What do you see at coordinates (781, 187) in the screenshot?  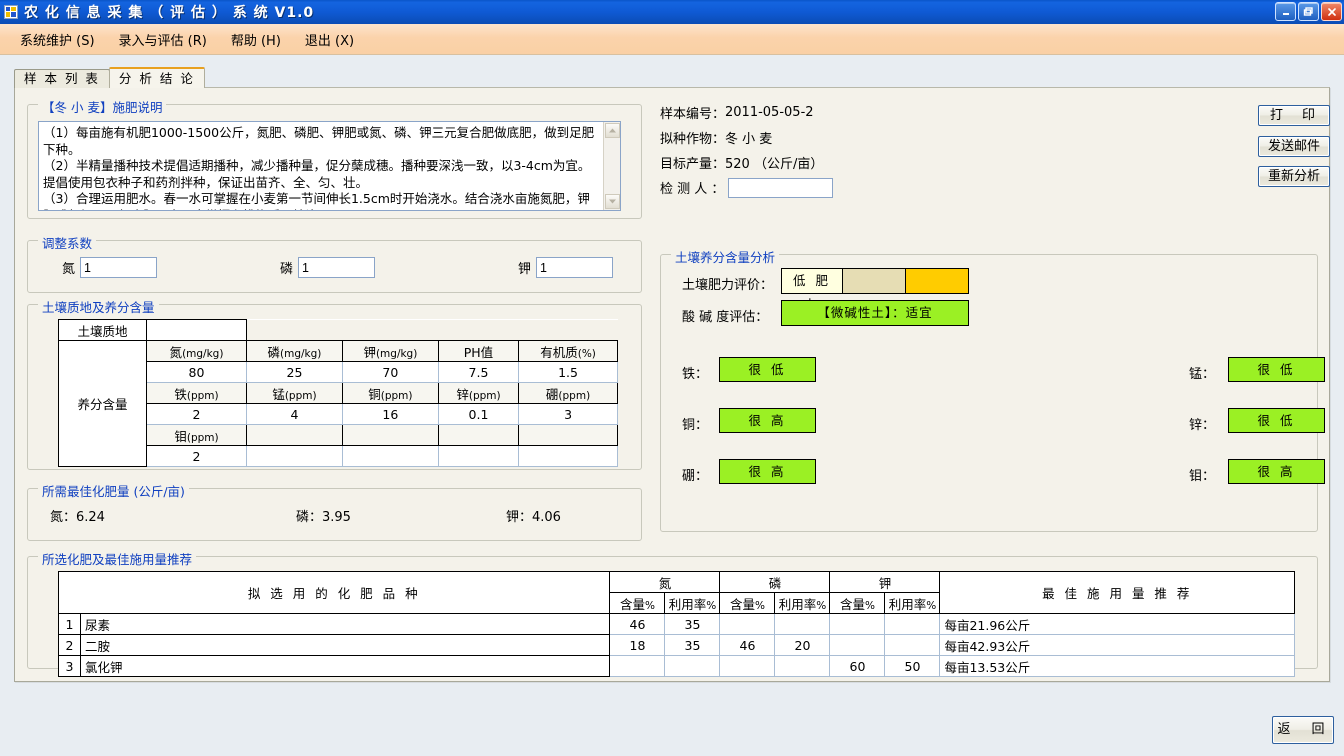 I see `inspector-input` at bounding box center [781, 187].